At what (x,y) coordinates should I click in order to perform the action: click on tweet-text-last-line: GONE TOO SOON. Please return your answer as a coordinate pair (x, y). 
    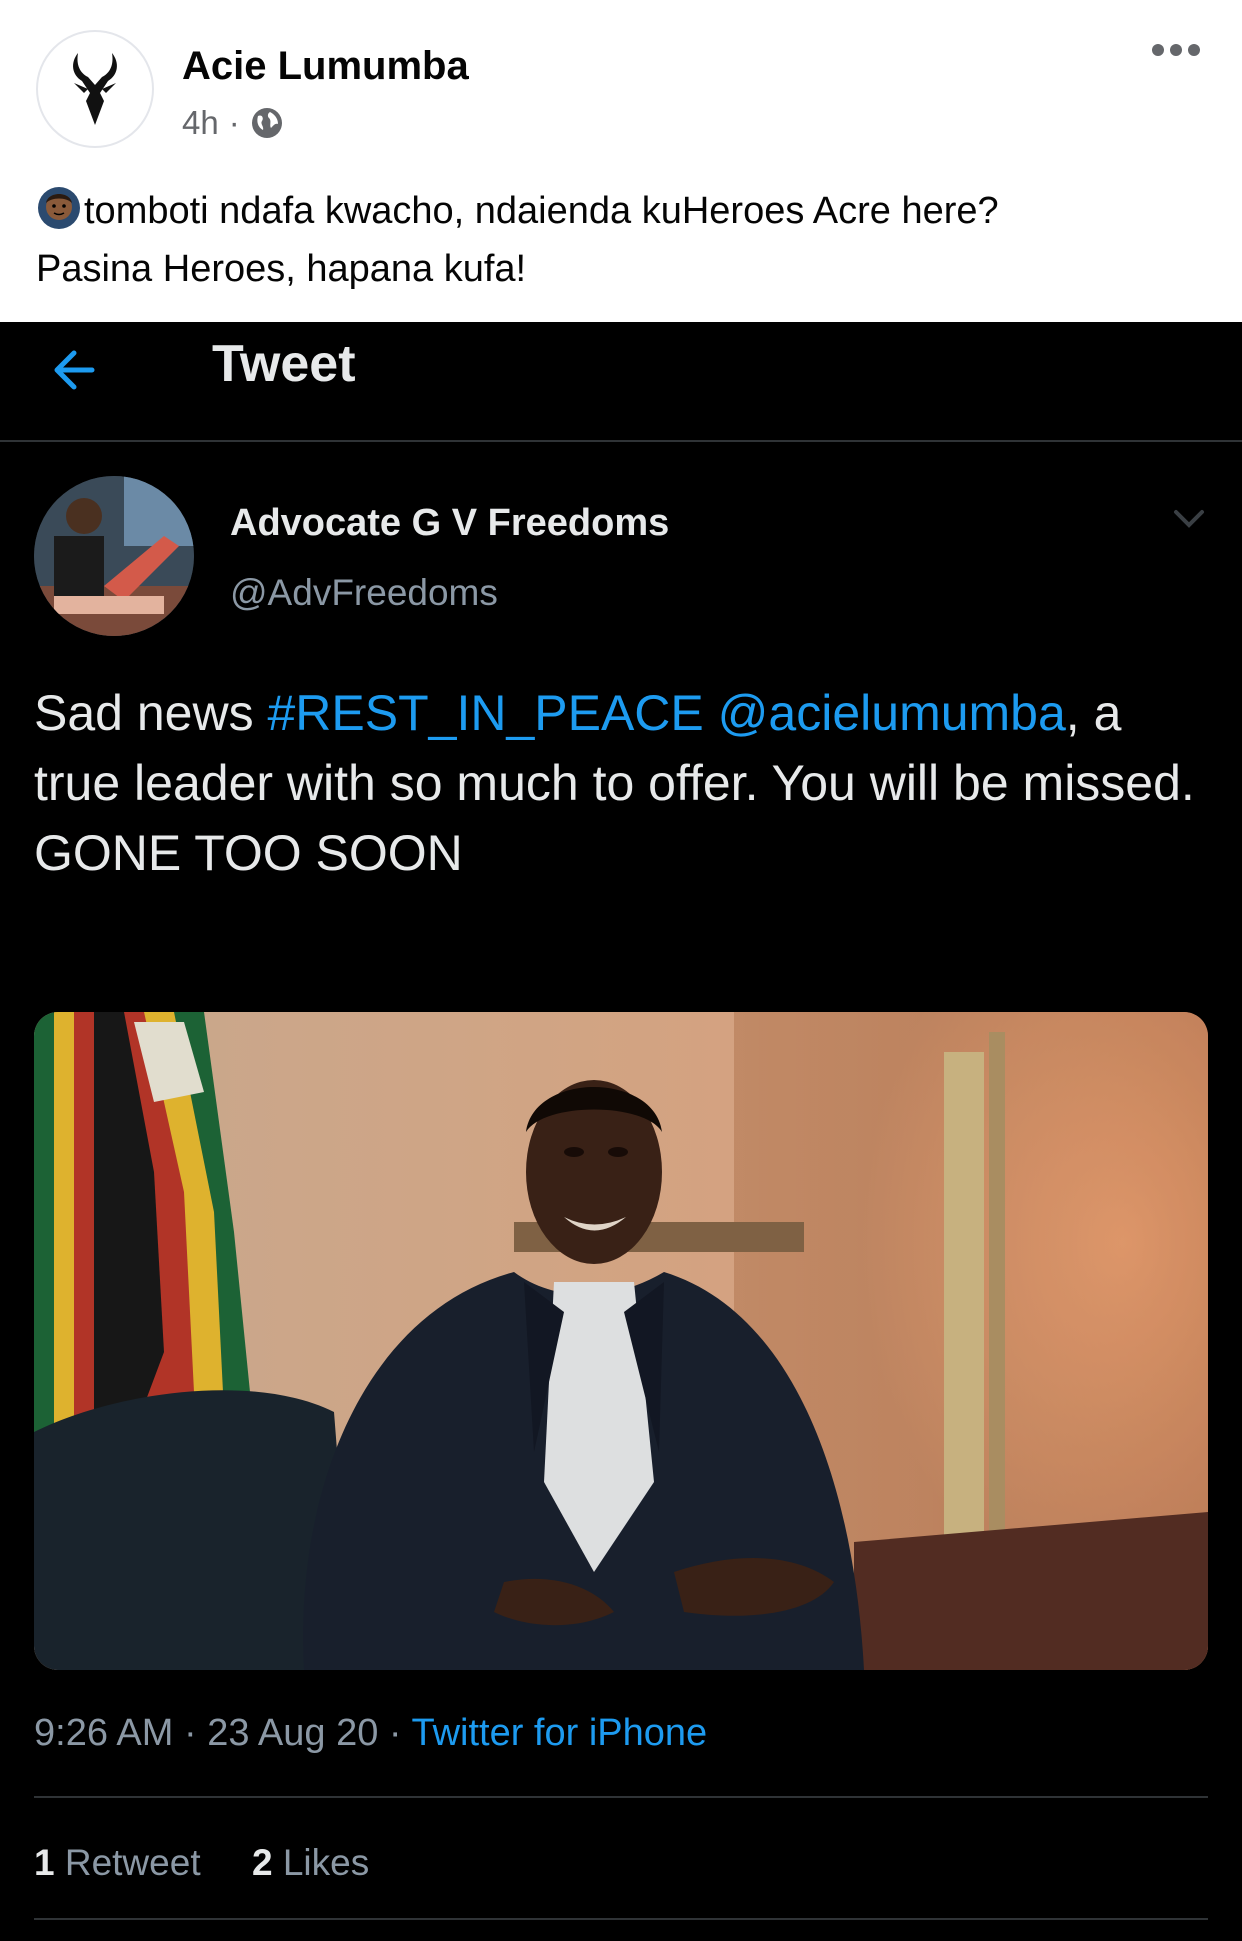
    Looking at the image, I should click on (248, 853).